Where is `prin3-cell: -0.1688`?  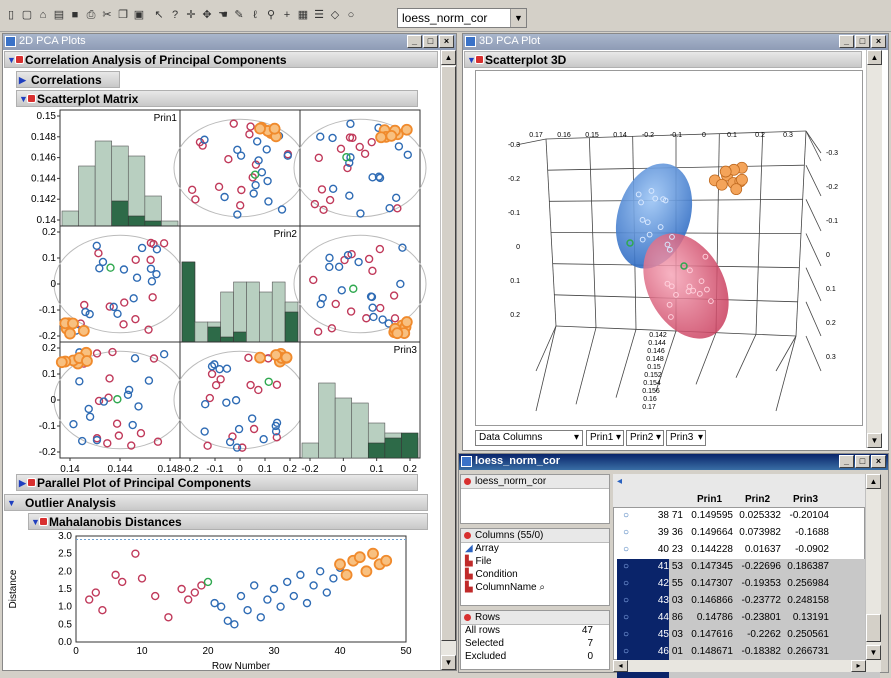 prin3-cell: -0.1688 is located at coordinates (806, 532).